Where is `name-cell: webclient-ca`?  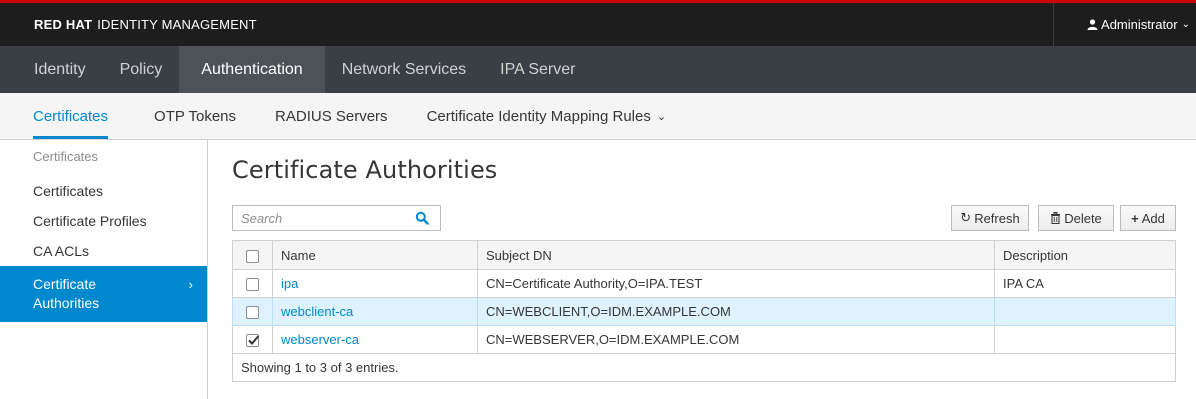 name-cell: webclient-ca is located at coordinates (375, 311).